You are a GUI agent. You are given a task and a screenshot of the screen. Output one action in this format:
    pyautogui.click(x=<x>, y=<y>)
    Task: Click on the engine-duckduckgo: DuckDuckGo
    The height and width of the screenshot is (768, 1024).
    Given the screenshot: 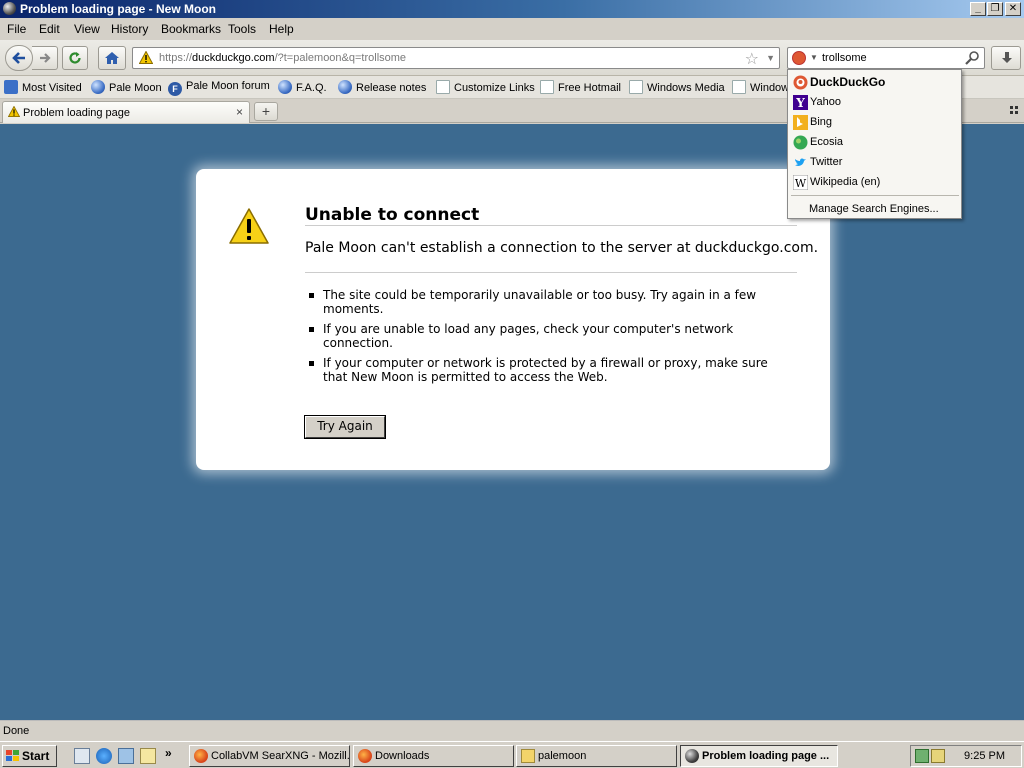 What is the action you would take?
    pyautogui.click(x=875, y=82)
    